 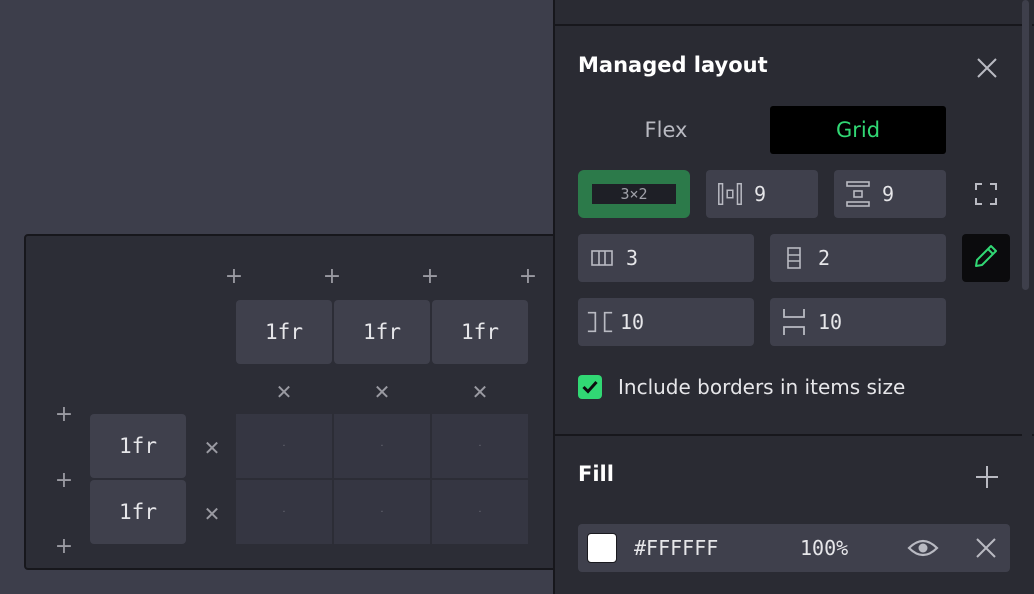 I want to click on include-borders-row: Include borders in items size, so click(x=741, y=387).